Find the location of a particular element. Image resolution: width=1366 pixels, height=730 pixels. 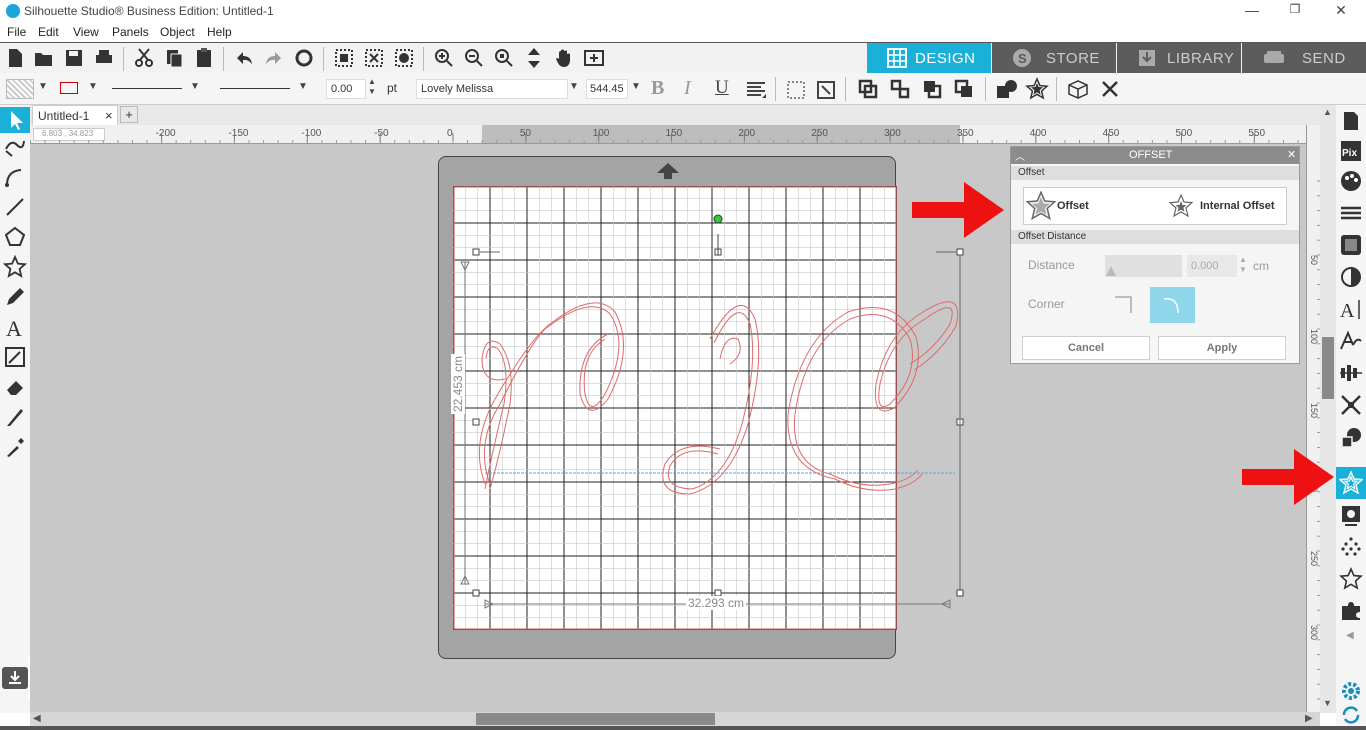

open-folder-icon is located at coordinates (44, 58).